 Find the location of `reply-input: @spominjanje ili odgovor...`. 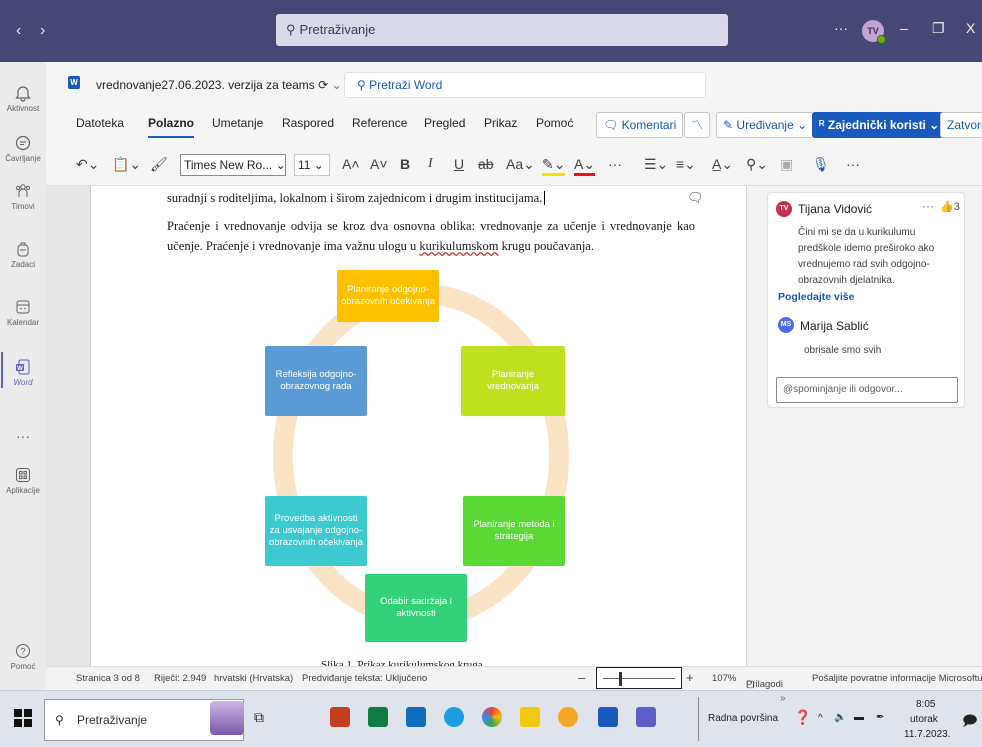

reply-input: @spominjanje ili odgovor... is located at coordinates (867, 390).